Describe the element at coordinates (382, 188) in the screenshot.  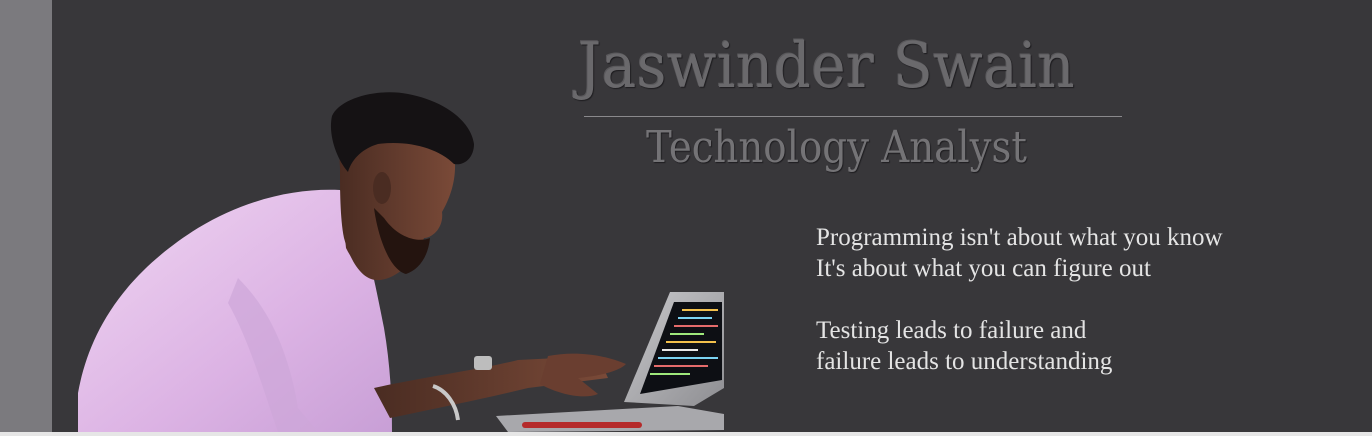
I see `ear-shape` at that location.